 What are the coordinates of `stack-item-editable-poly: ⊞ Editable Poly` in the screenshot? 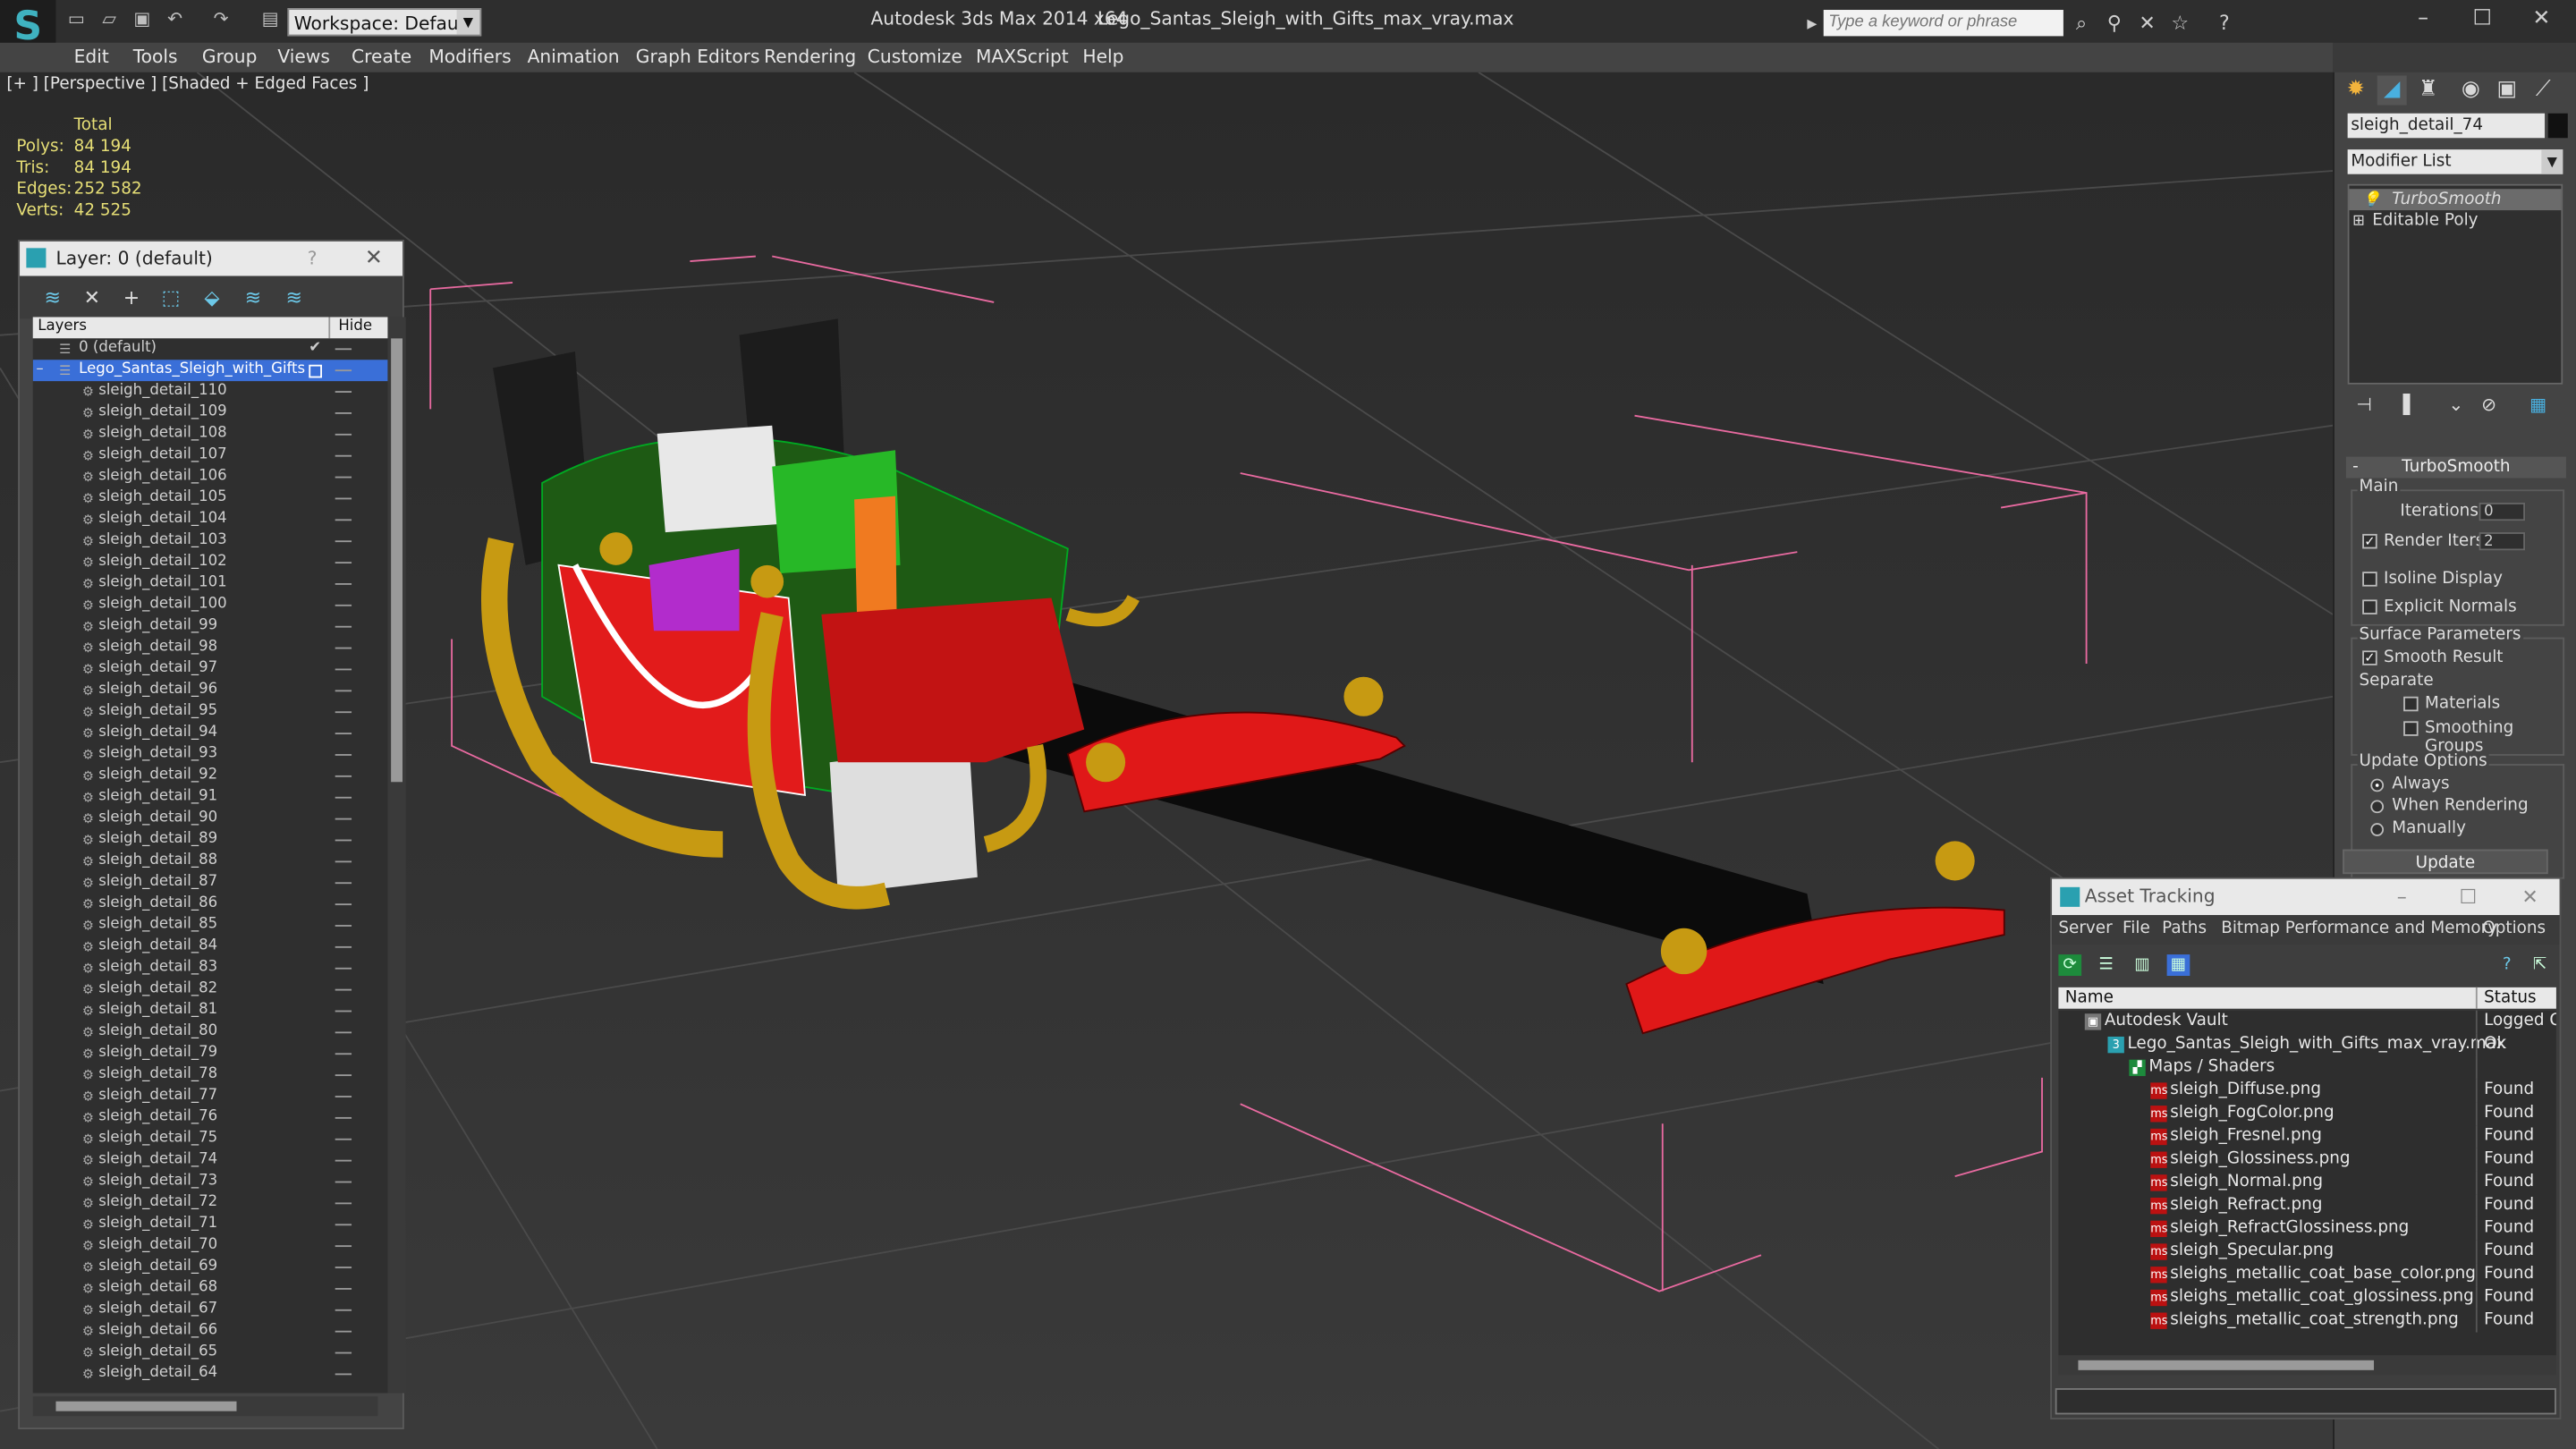 It's located at (2455, 221).